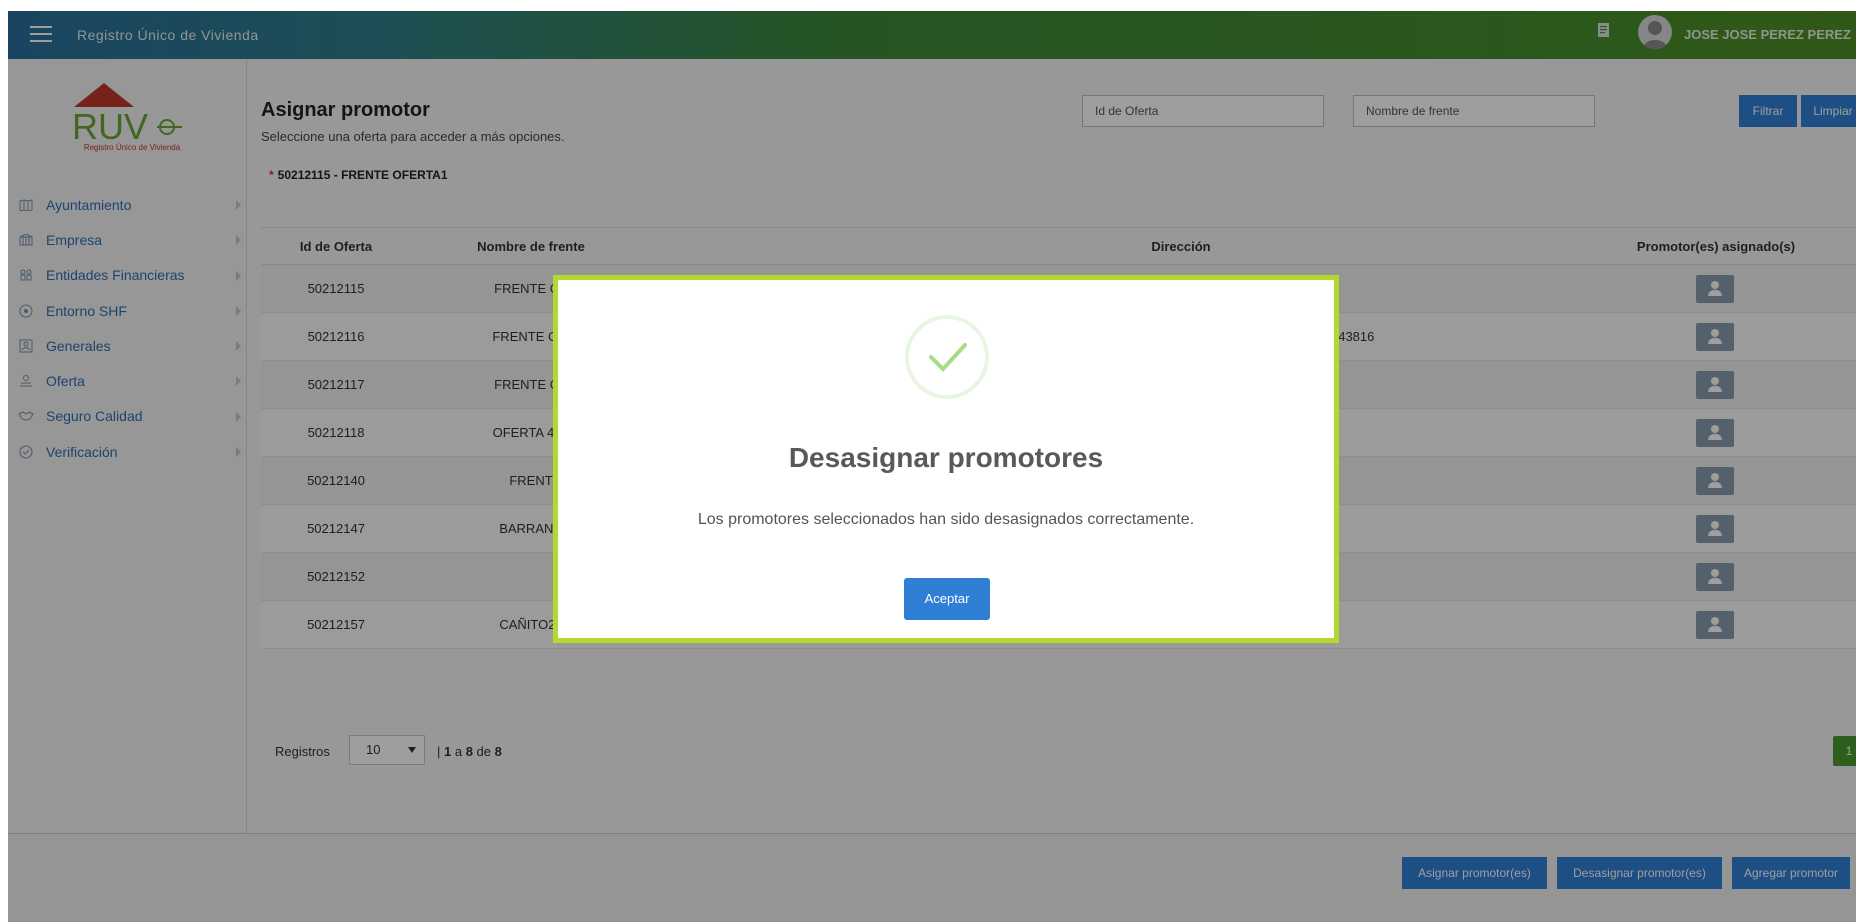 The width and height of the screenshot is (1856, 922). I want to click on checkmark-icon, so click(948, 357).